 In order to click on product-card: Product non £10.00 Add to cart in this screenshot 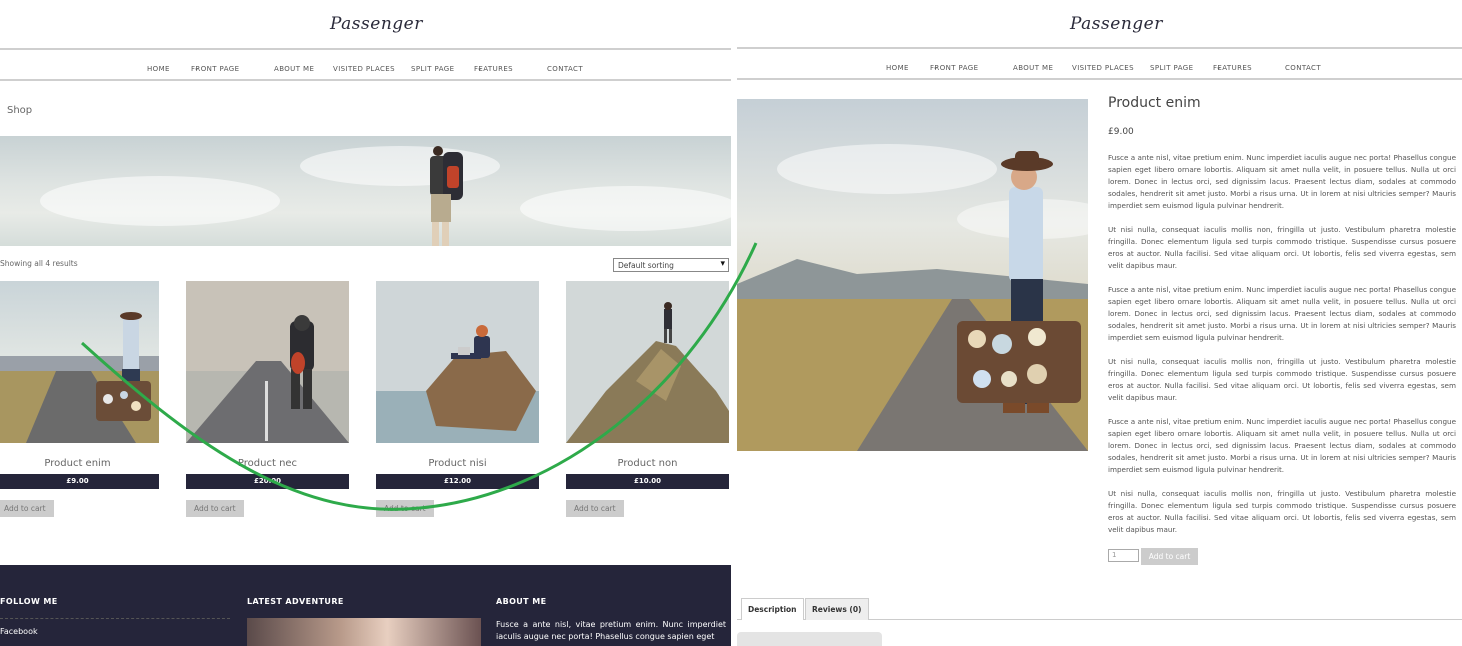, I will do `click(647, 399)`.